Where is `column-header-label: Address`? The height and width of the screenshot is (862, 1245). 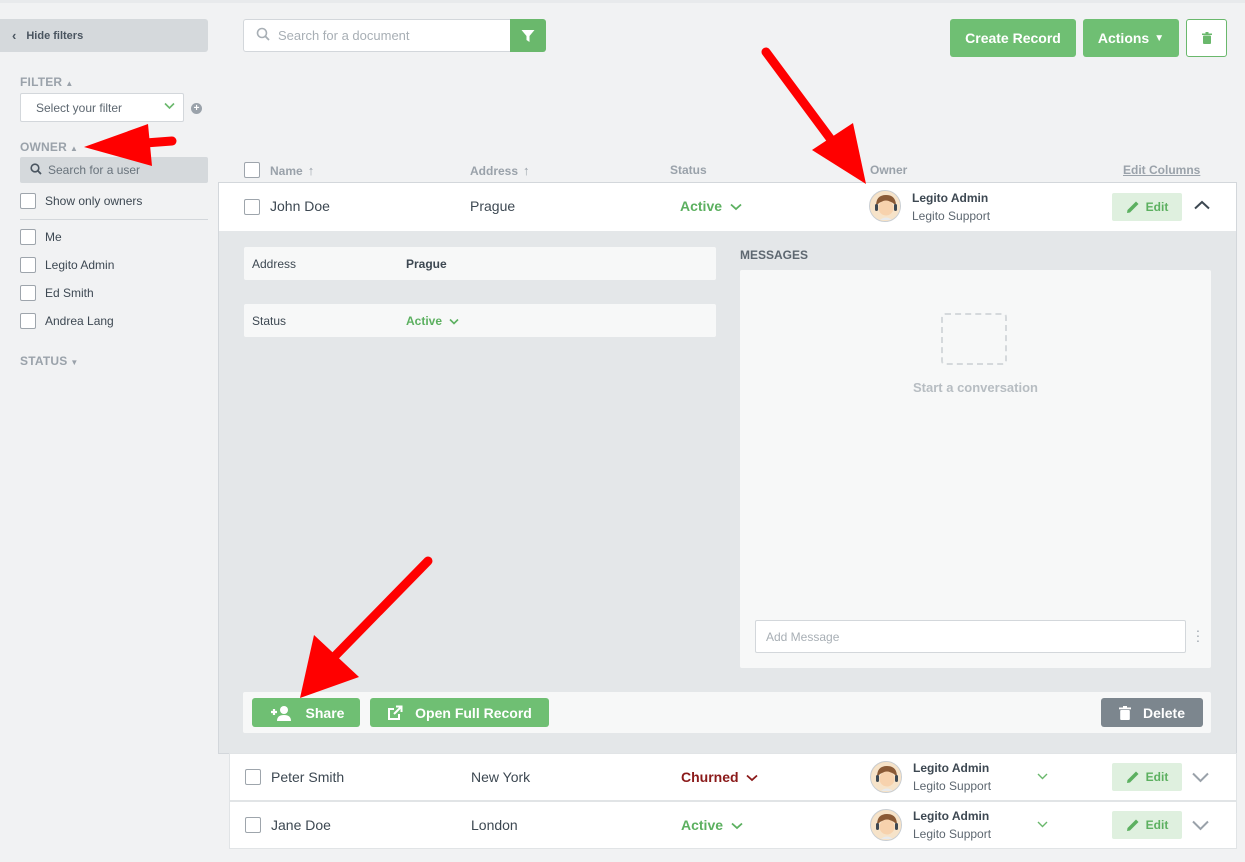 column-header-label: Address is located at coordinates (494, 171).